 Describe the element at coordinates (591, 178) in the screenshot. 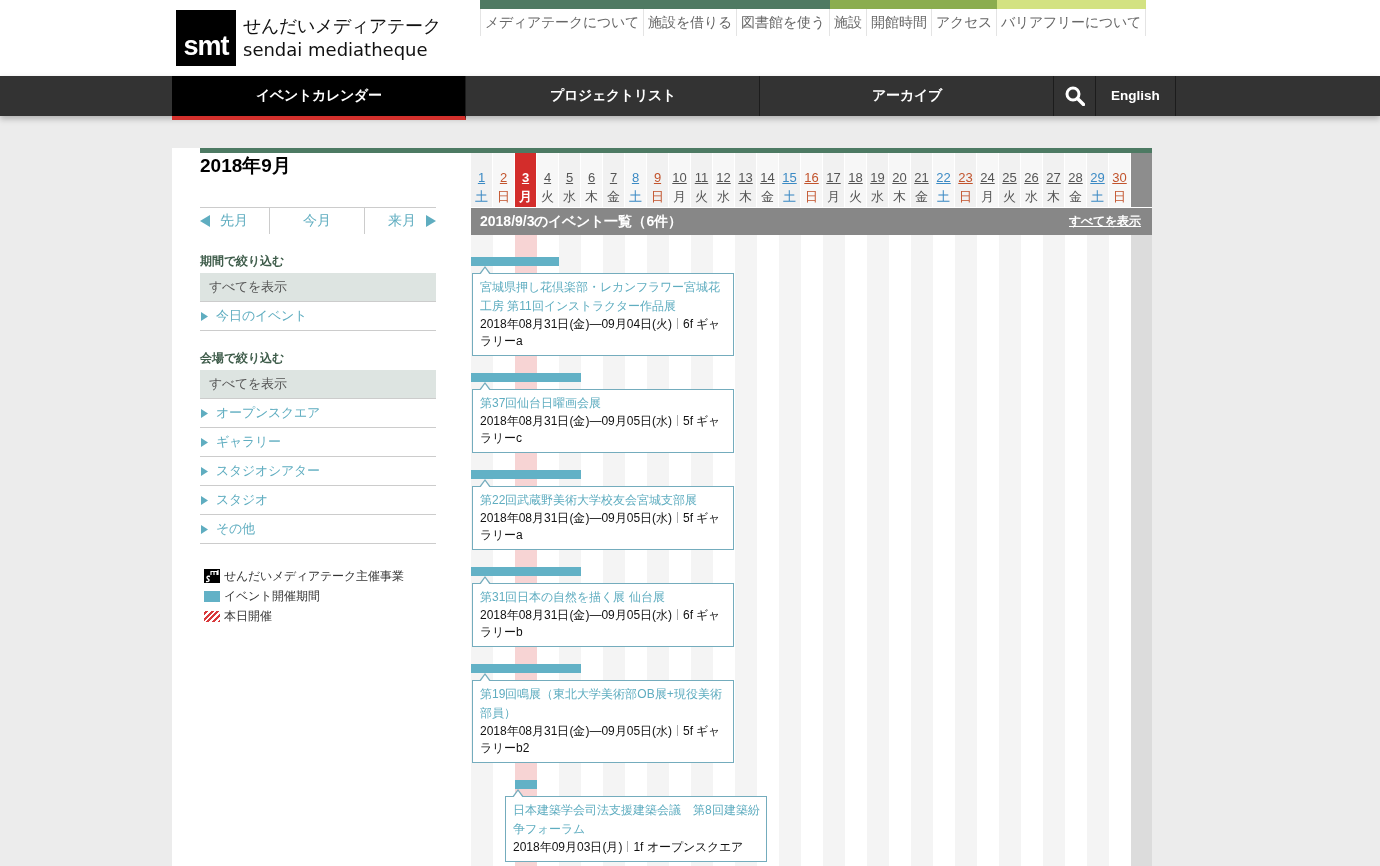

I see `day-number: 6` at that location.